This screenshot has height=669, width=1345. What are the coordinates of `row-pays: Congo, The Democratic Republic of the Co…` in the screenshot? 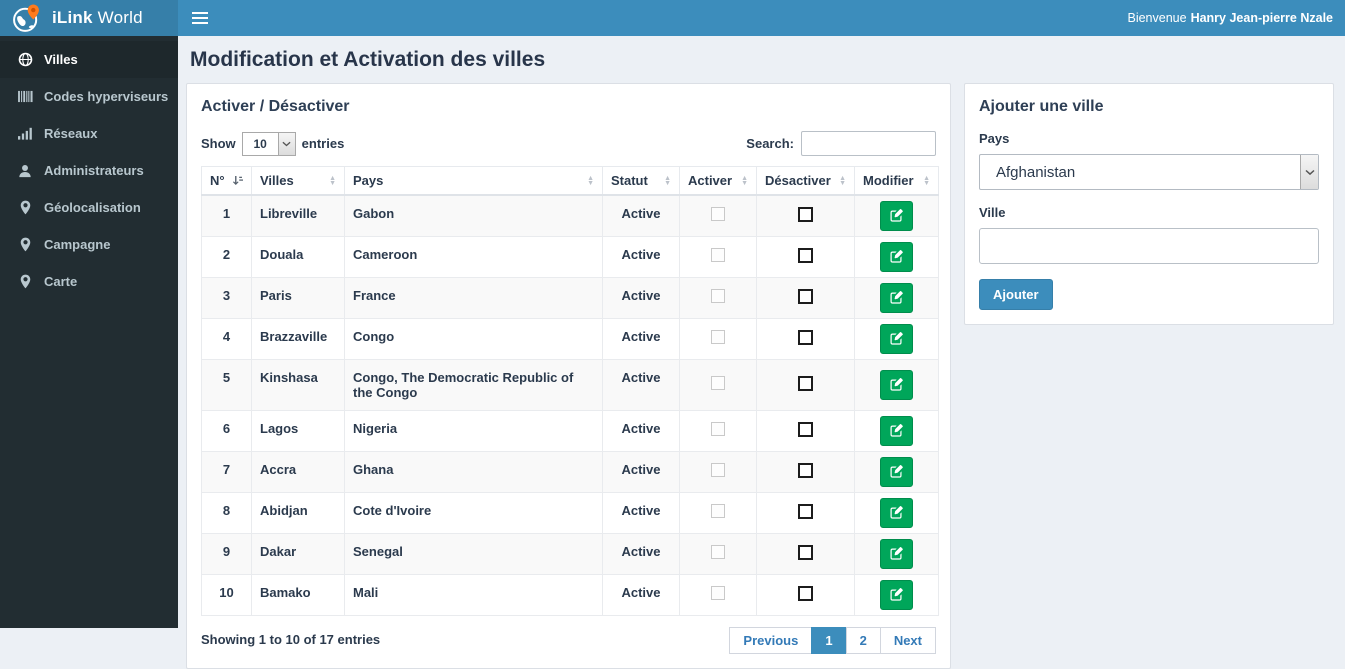 It's located at (473, 384).